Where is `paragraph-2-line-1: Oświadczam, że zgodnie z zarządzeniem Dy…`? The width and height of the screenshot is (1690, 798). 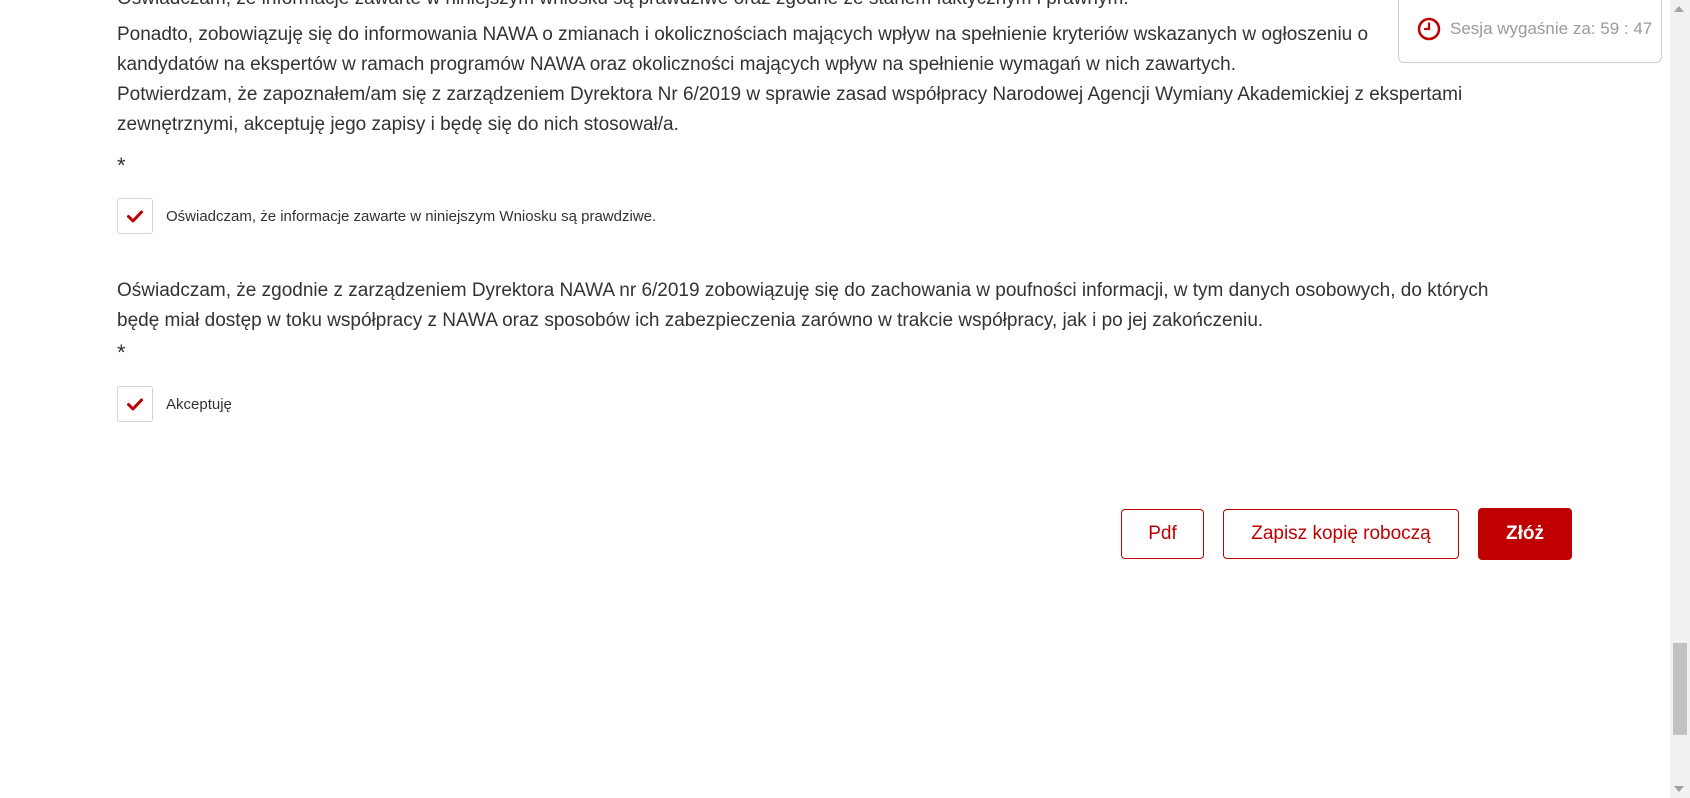 paragraph-2-line-1: Oświadczam, że zgodnie z zarządzeniem Dy… is located at coordinates (803, 290).